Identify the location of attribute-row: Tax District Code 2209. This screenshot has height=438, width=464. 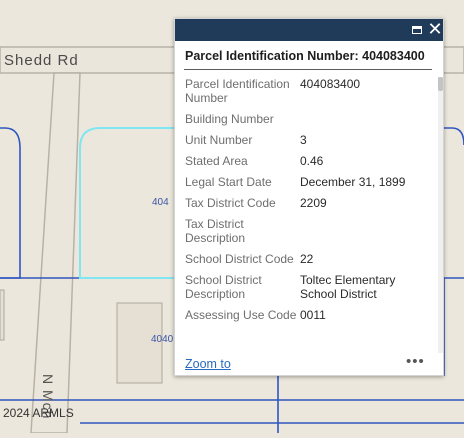
(307, 203).